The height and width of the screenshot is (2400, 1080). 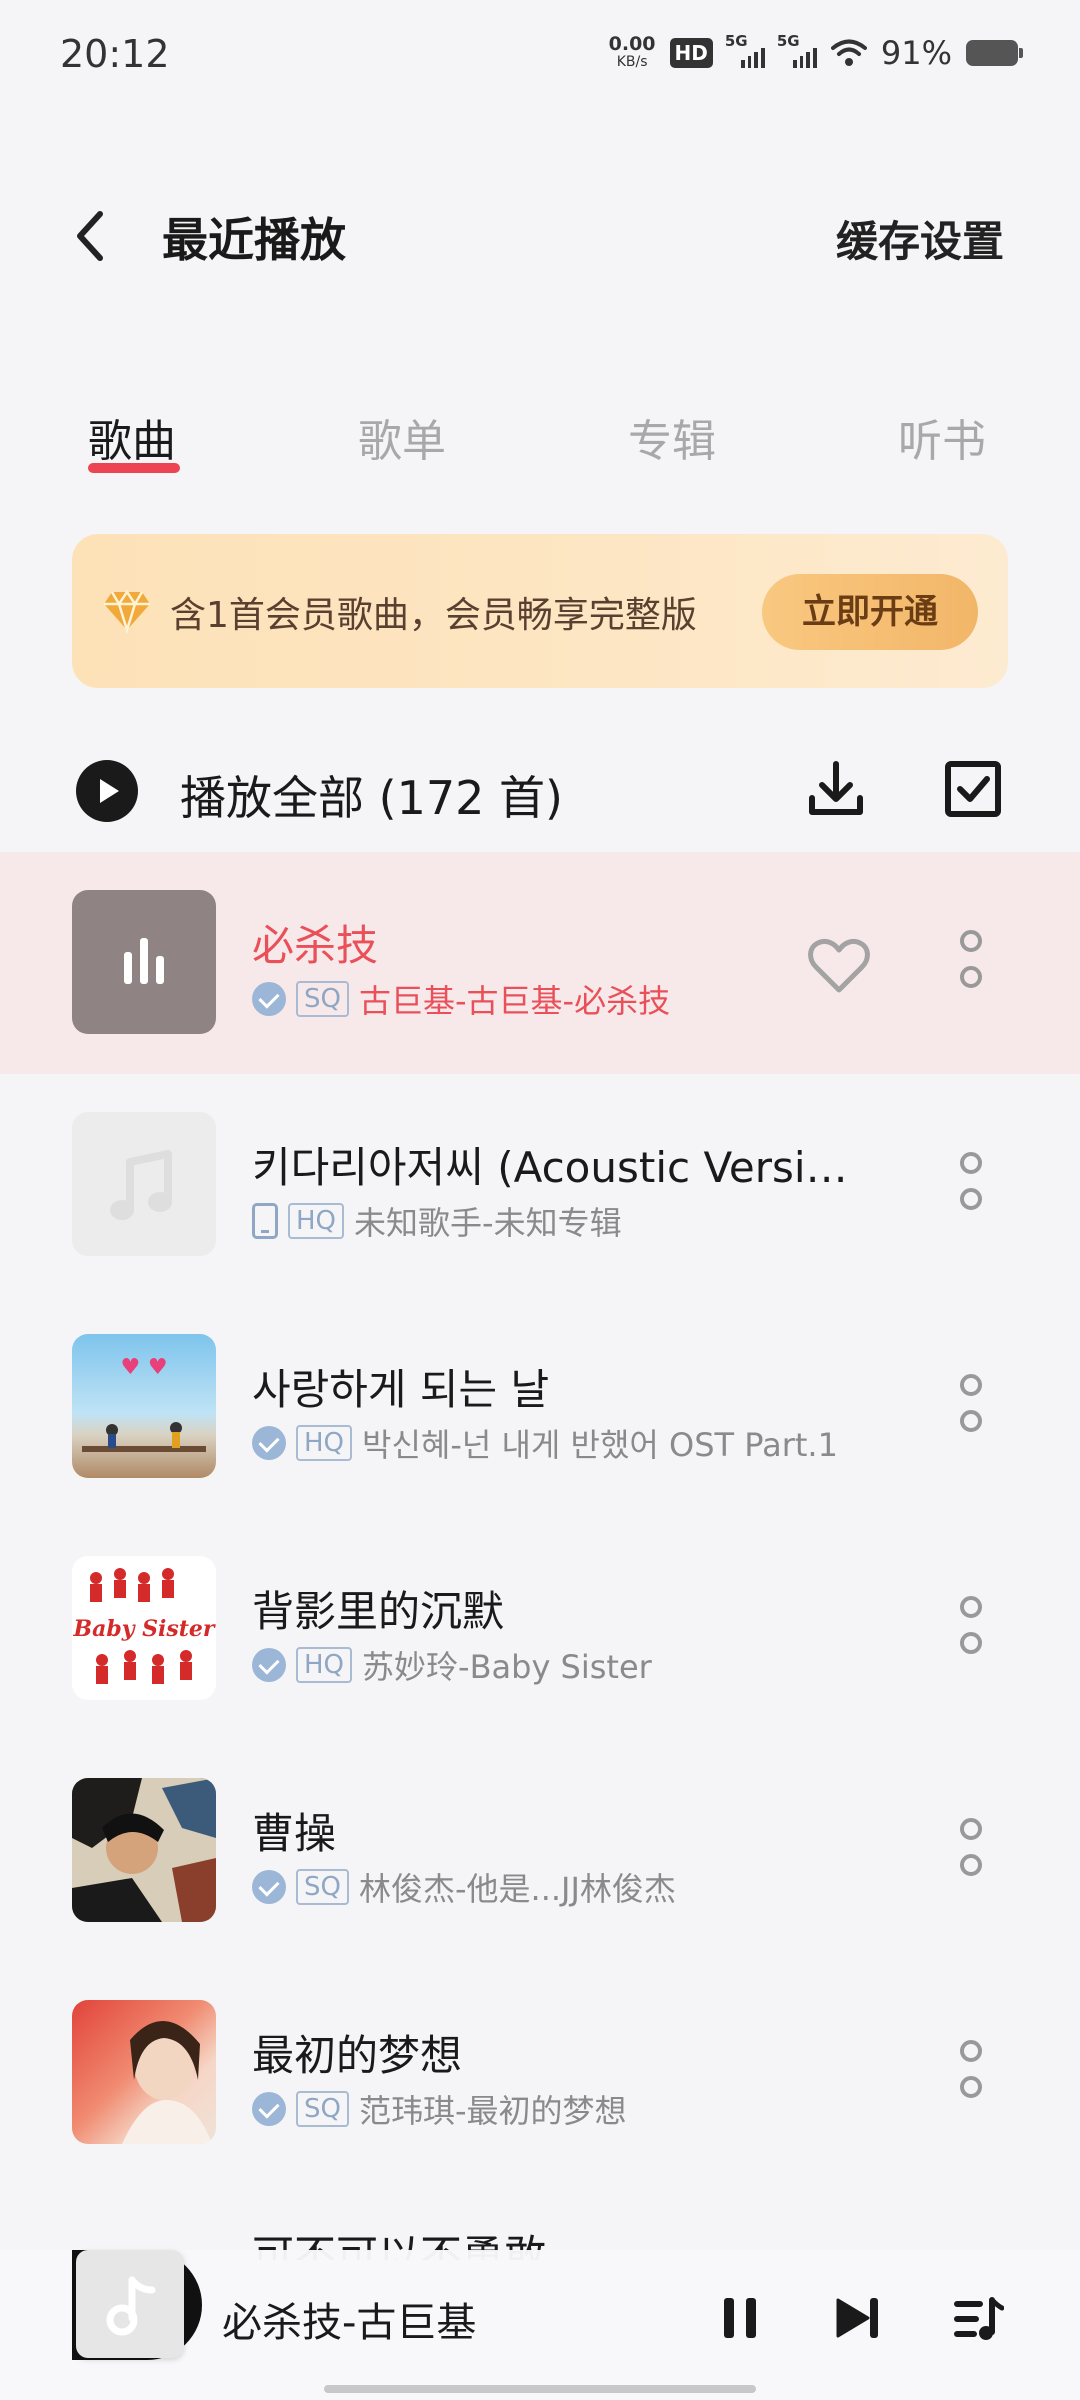 I want to click on song-subtitle: 苏妙玲-Baby Sister, so click(x=507, y=1667).